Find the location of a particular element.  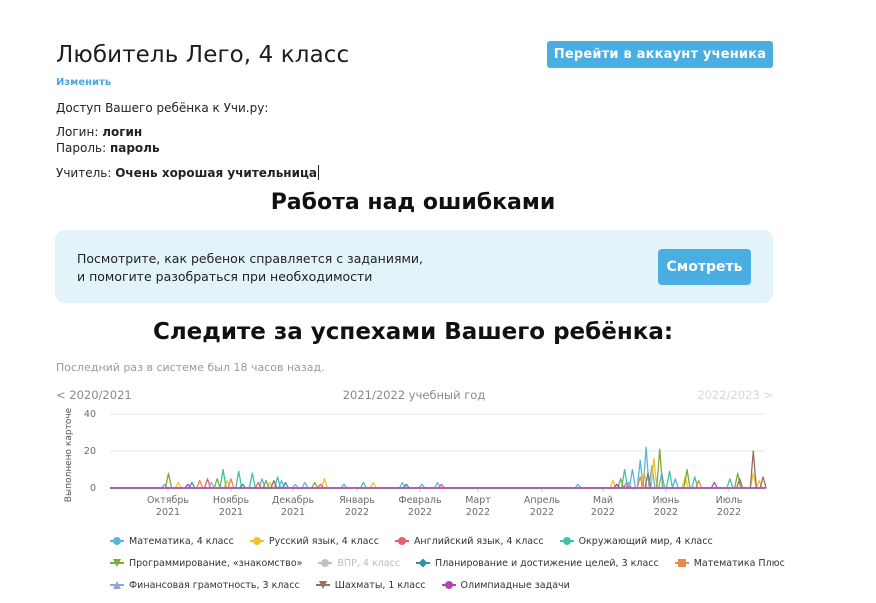

legend-label: Программирование, «знакомство» is located at coordinates (216, 563).